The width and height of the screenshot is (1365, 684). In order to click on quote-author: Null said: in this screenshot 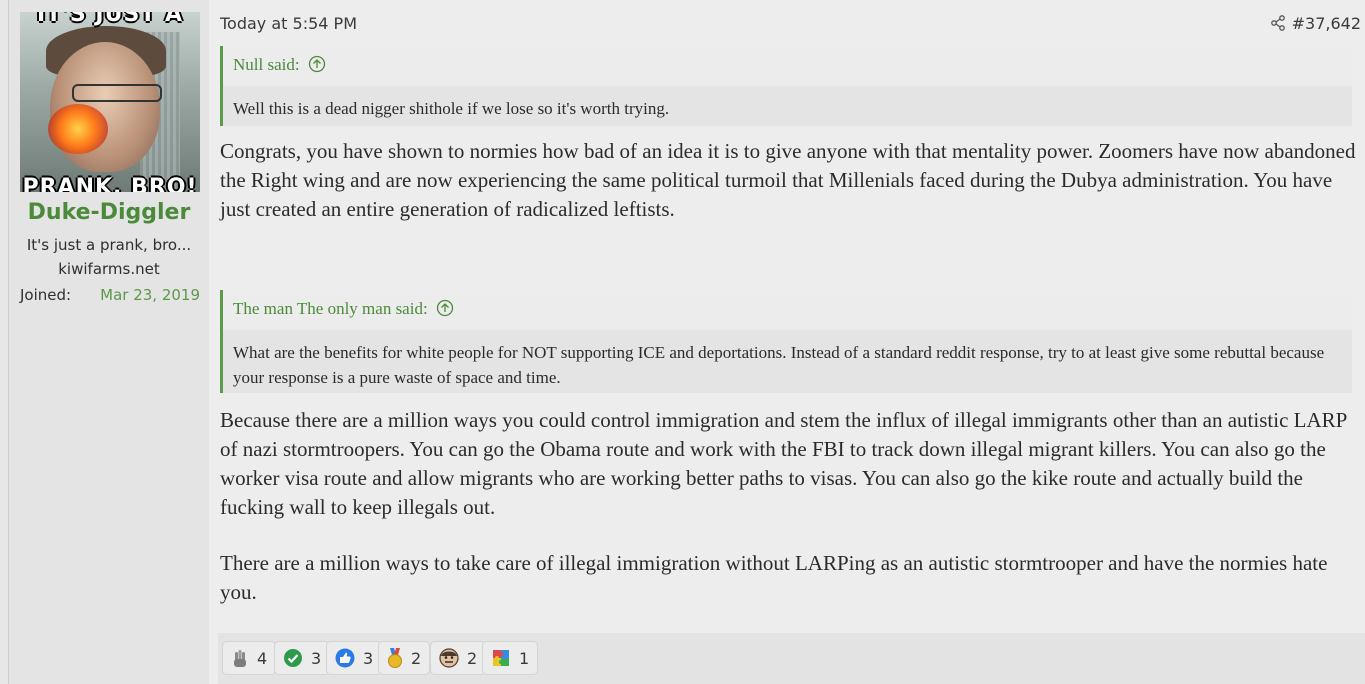, I will do `click(266, 64)`.